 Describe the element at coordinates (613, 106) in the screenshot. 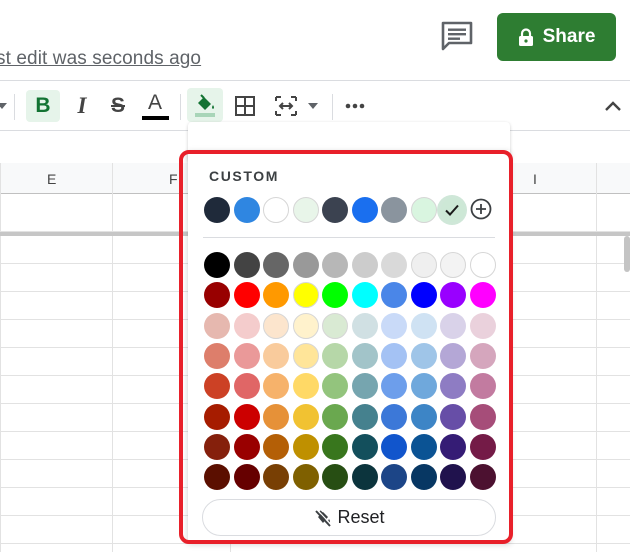

I see `collapse-toolbar-button` at that location.